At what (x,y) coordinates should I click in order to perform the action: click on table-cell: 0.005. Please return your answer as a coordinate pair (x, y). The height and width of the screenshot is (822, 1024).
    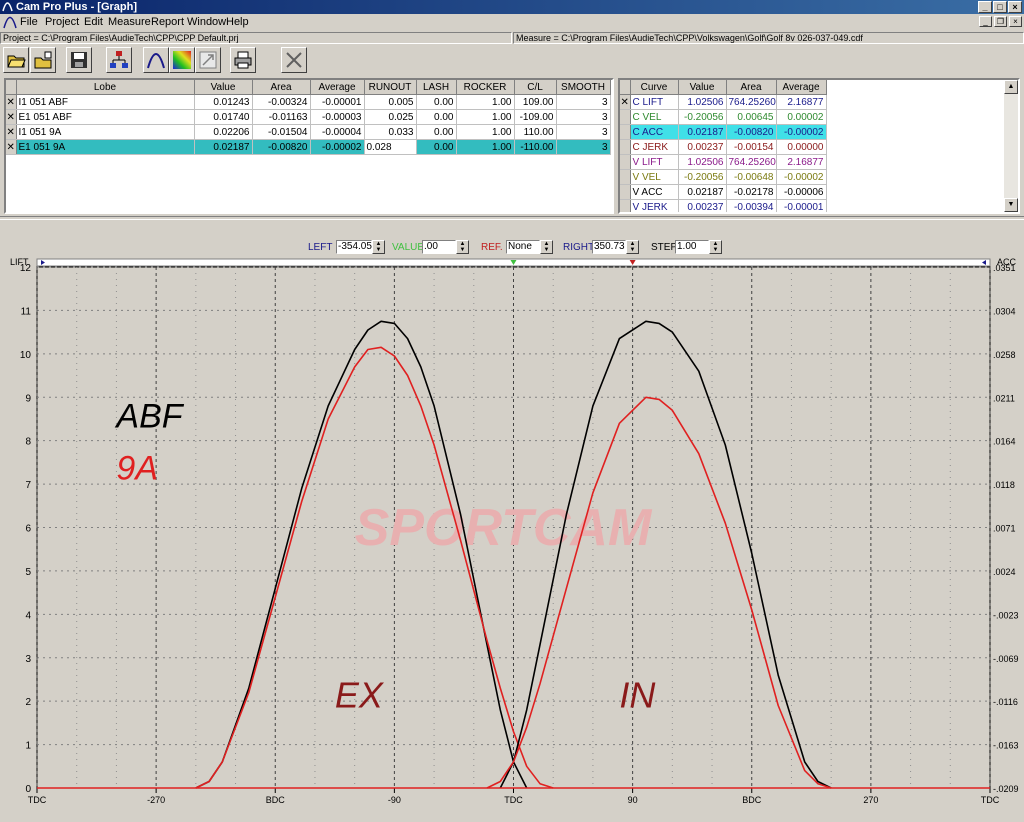
    Looking at the image, I should click on (390, 102).